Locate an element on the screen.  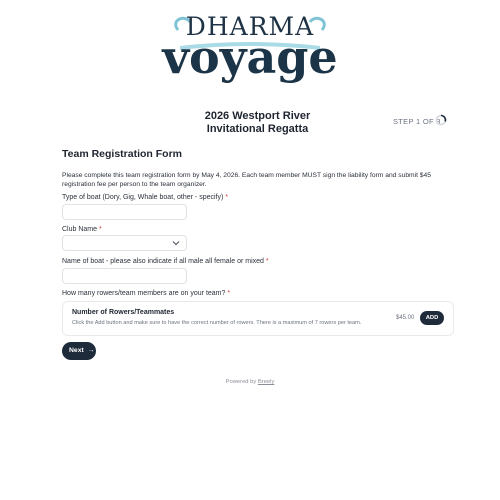
club-name-label: Club Name * is located at coordinates (82, 229).